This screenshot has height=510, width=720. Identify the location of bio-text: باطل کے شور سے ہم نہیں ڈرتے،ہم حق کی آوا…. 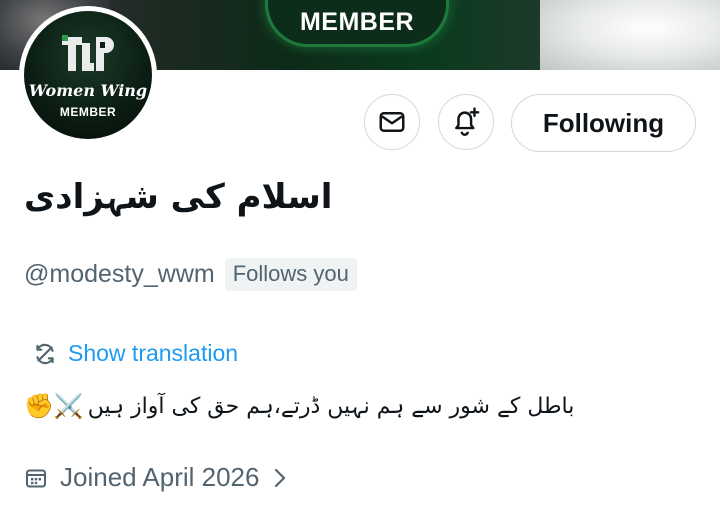
(331, 406).